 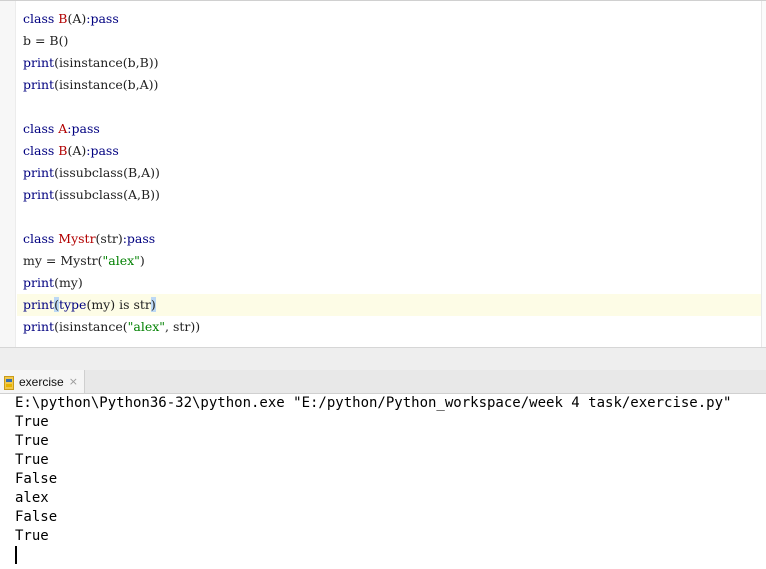 I want to click on code-line-current: print(type(my) is str), so click(x=389, y=305).